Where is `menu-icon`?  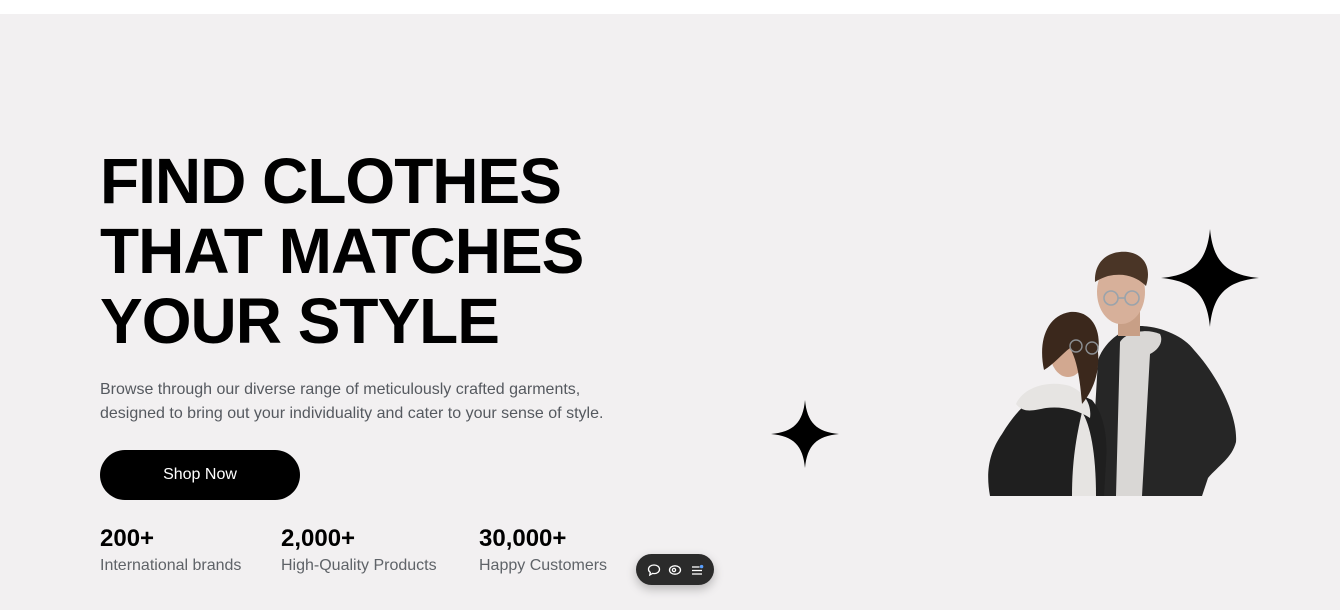
menu-icon is located at coordinates (697, 570).